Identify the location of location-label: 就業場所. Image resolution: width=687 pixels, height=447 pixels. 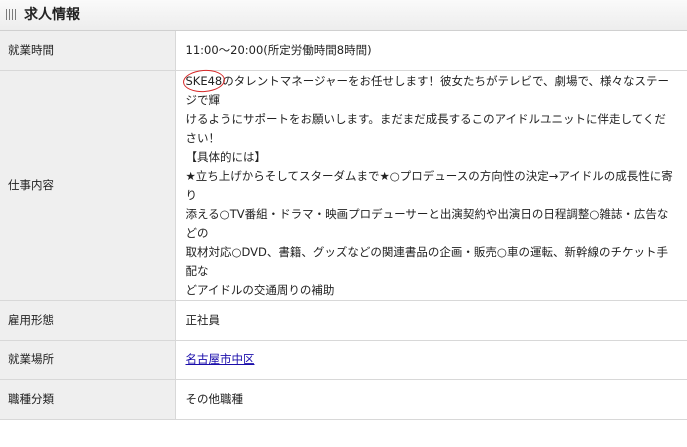
(88, 360).